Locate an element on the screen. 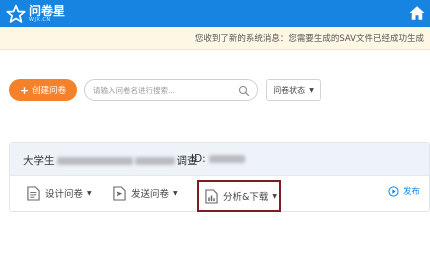  brand-logo: 问卷星 WJX.CN is located at coordinates (35, 13).